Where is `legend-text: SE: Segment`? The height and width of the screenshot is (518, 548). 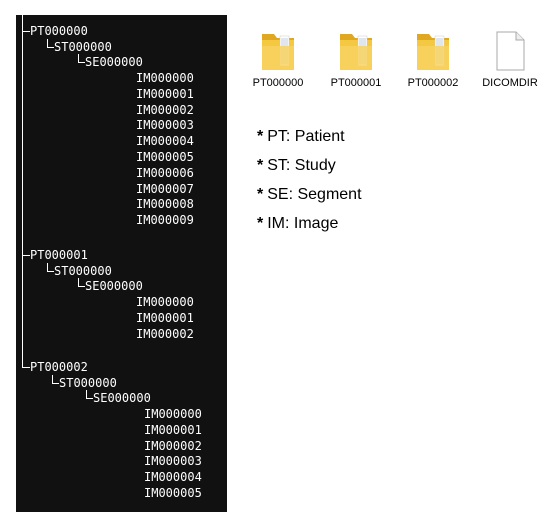 legend-text: SE: Segment is located at coordinates (314, 194).